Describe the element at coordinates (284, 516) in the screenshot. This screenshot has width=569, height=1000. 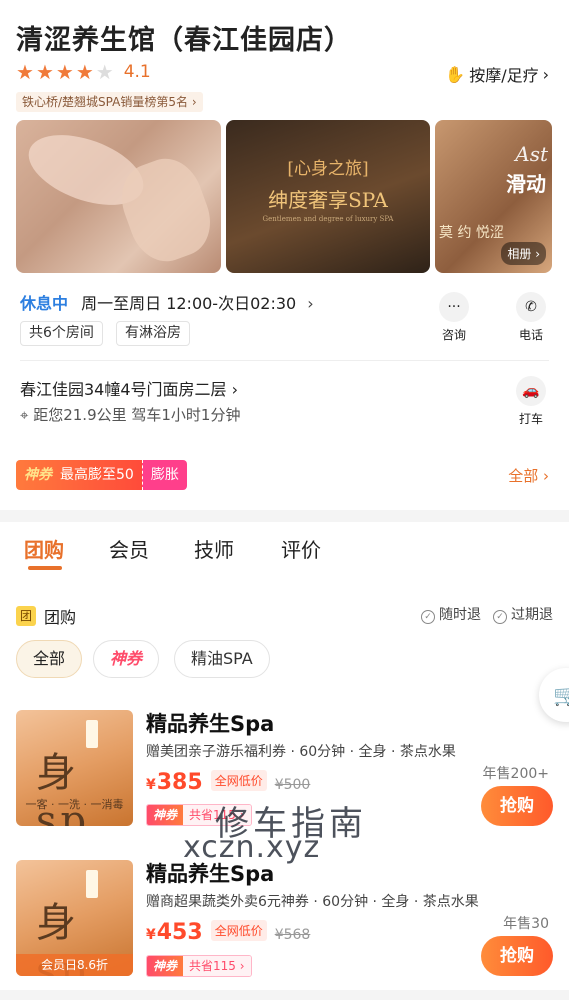
I see `section-separator` at that location.